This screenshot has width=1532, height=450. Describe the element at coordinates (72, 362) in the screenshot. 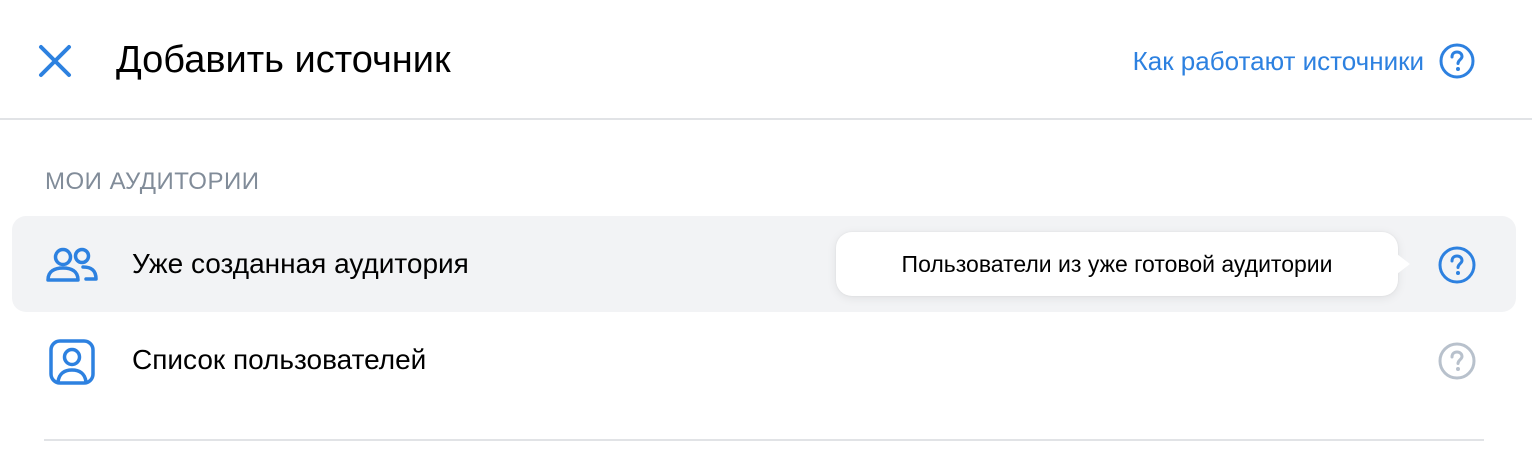

I see `user-square-icon` at that location.